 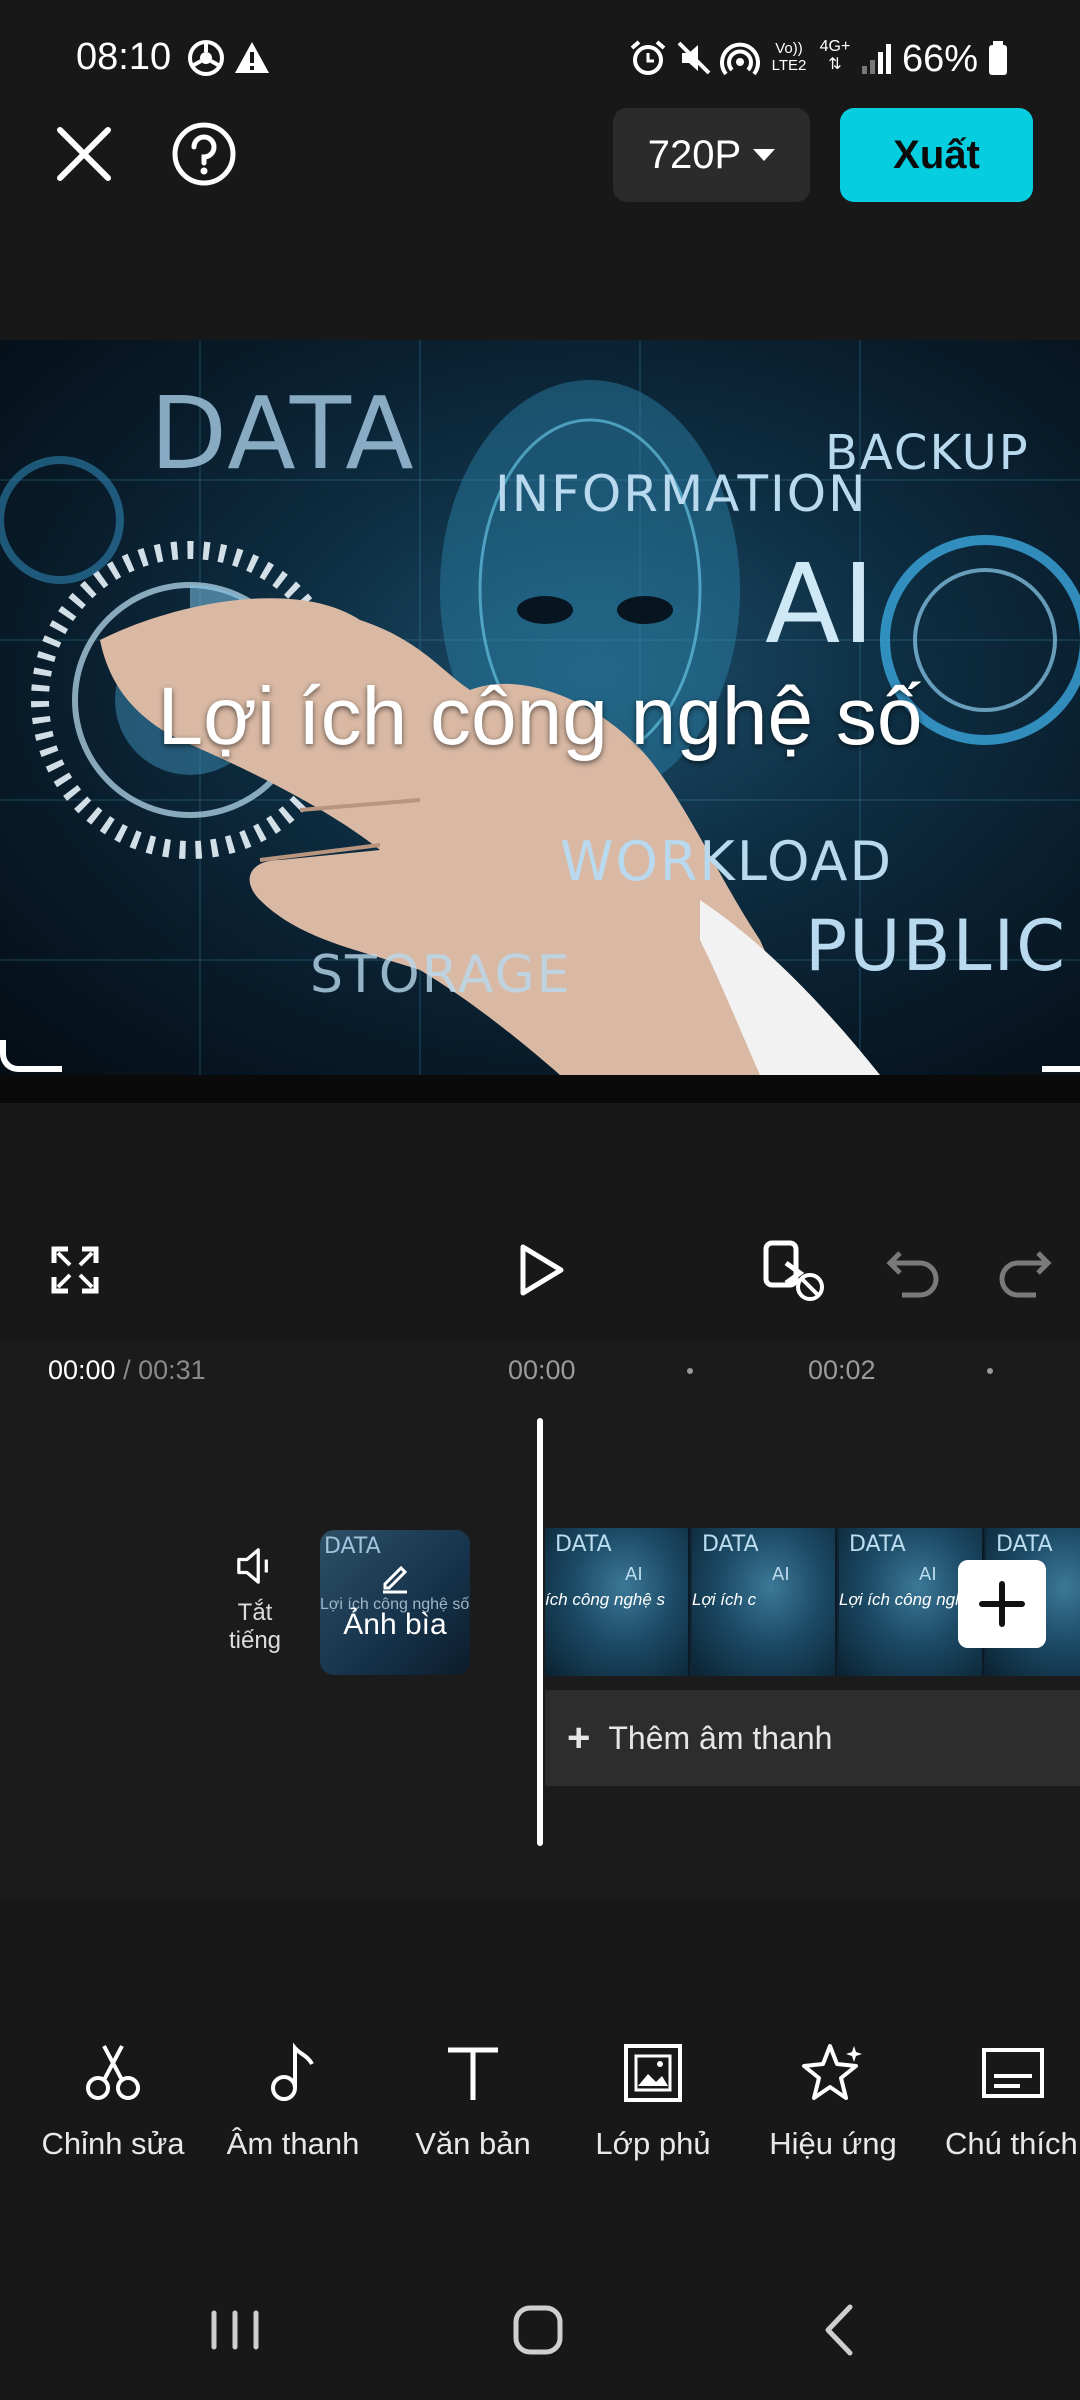 I want to click on 4g-icon: 4G+ ⇅, so click(x=835, y=56).